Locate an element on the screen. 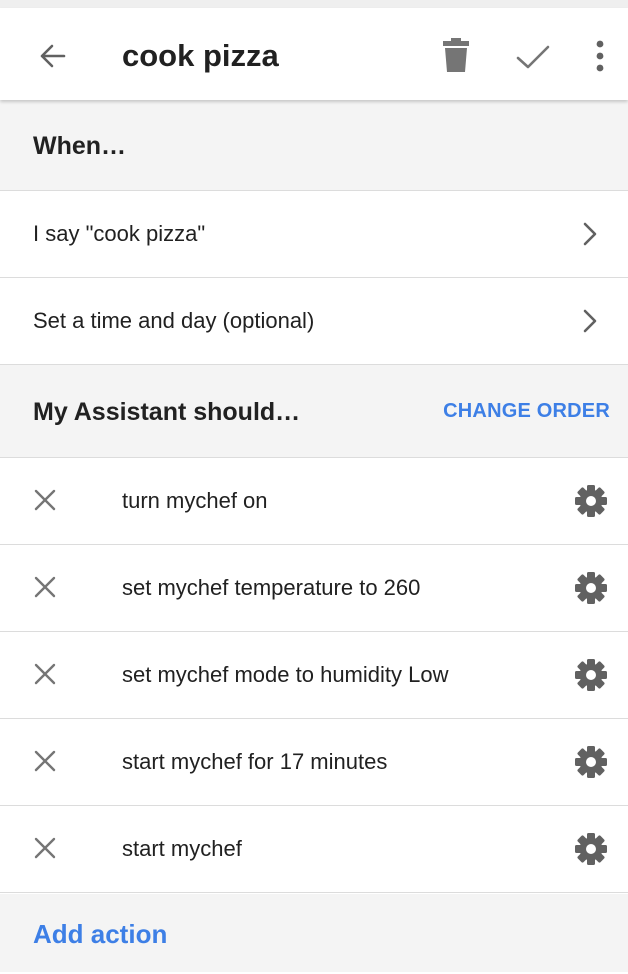  action-row: turn mychef on is located at coordinates (314, 501).